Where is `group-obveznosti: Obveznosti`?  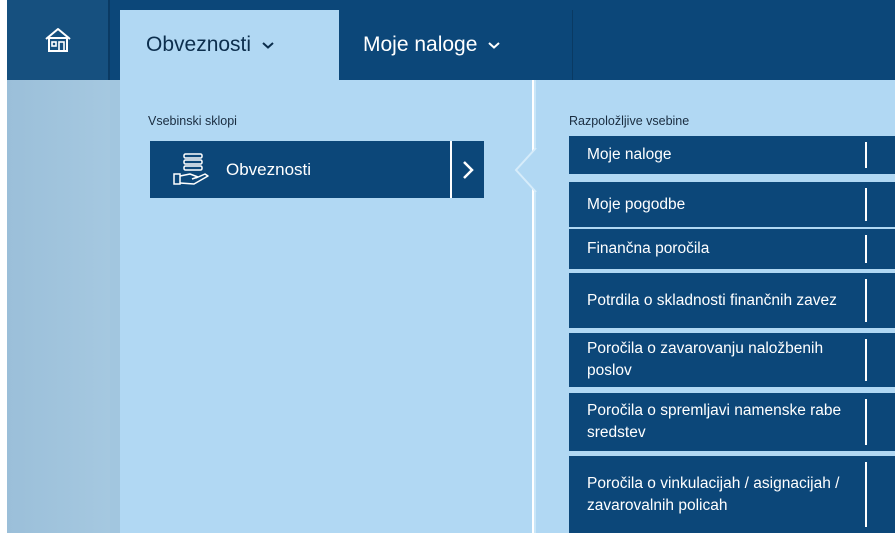 group-obveznosti: Obveznosti is located at coordinates (317, 169).